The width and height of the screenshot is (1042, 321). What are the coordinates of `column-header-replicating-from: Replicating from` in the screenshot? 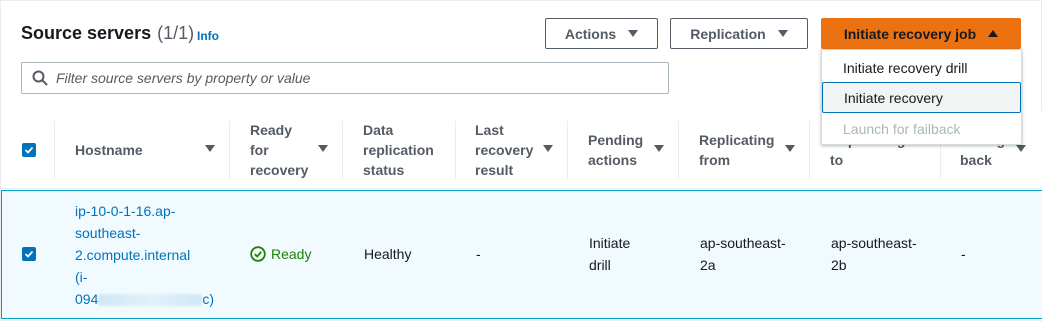 It's located at (754, 150).